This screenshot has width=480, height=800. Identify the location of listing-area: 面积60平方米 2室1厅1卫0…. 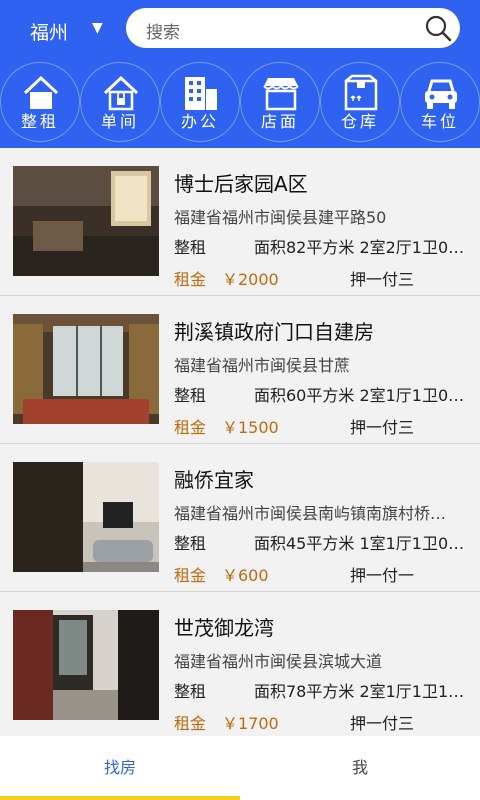
(359, 395).